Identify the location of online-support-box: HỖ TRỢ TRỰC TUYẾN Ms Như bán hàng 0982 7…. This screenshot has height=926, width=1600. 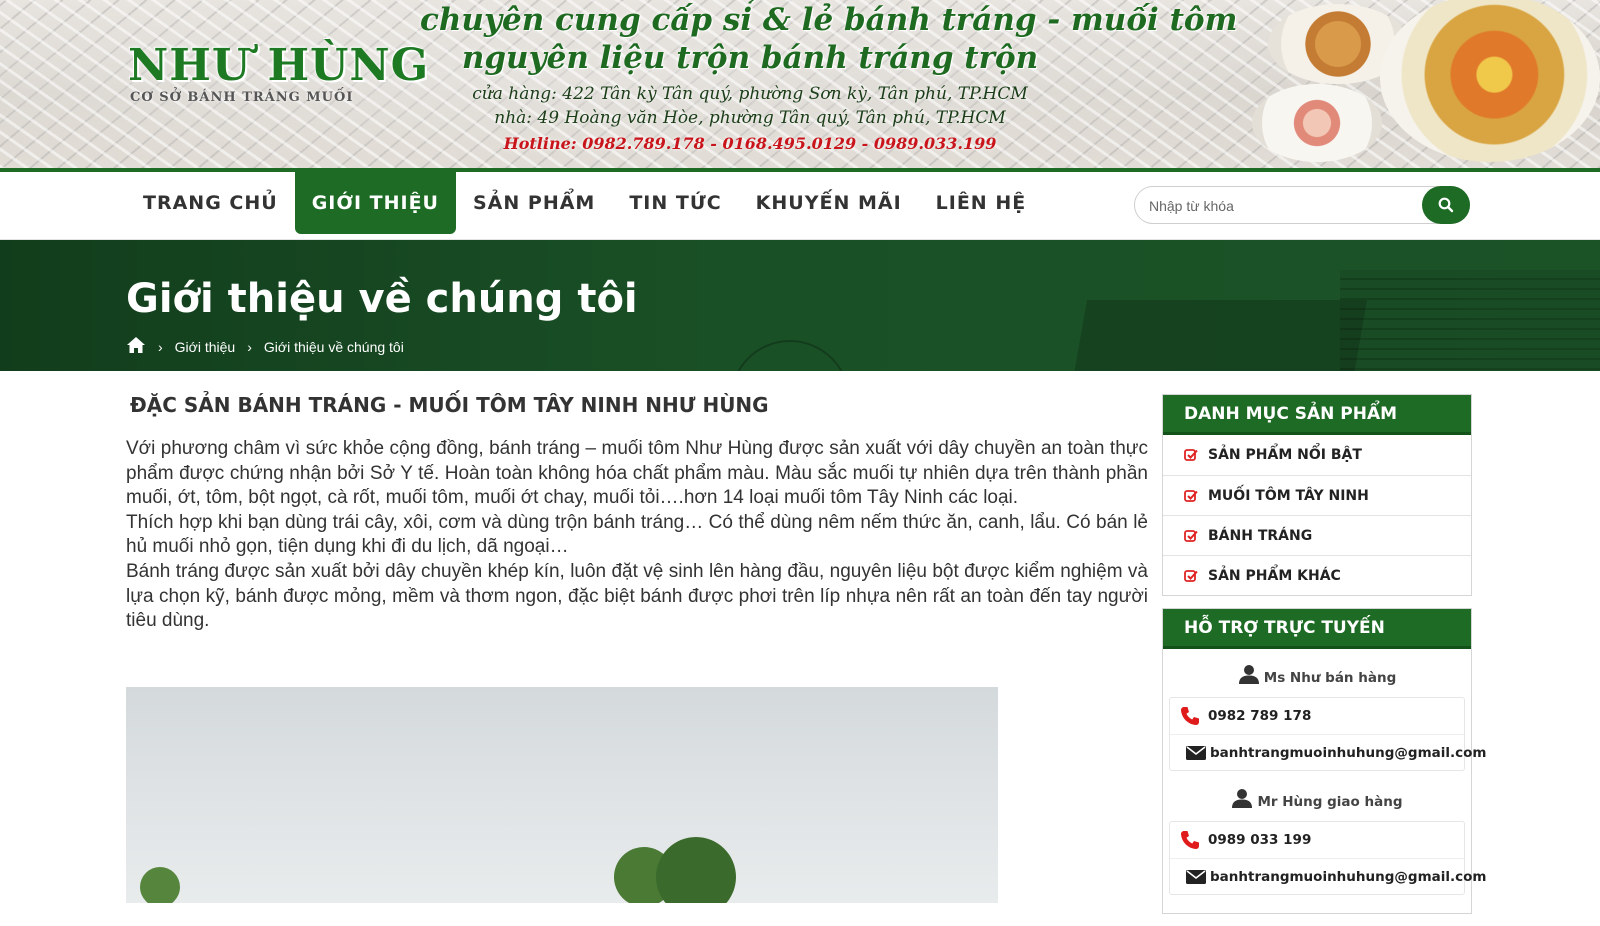
(1324, 761).